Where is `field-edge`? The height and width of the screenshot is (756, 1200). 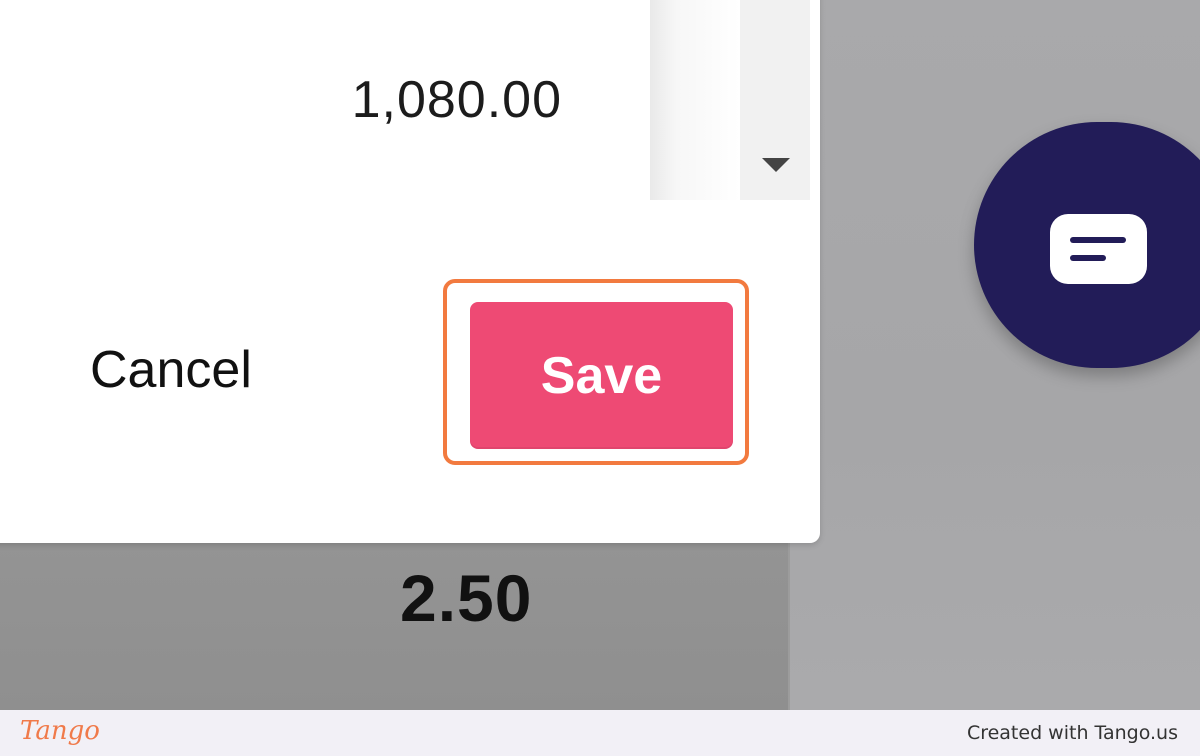 field-edge is located at coordinates (695, 100).